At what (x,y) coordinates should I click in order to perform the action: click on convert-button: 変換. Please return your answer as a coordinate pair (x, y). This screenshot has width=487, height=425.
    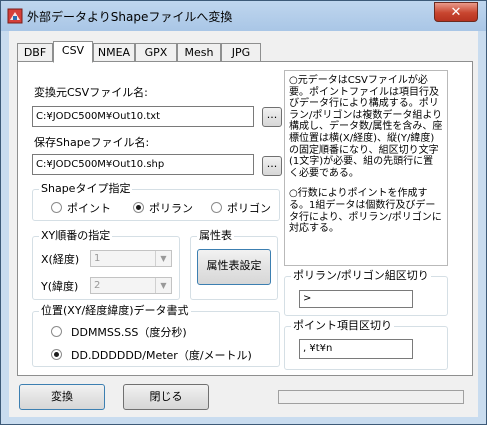
    Looking at the image, I should click on (62, 397).